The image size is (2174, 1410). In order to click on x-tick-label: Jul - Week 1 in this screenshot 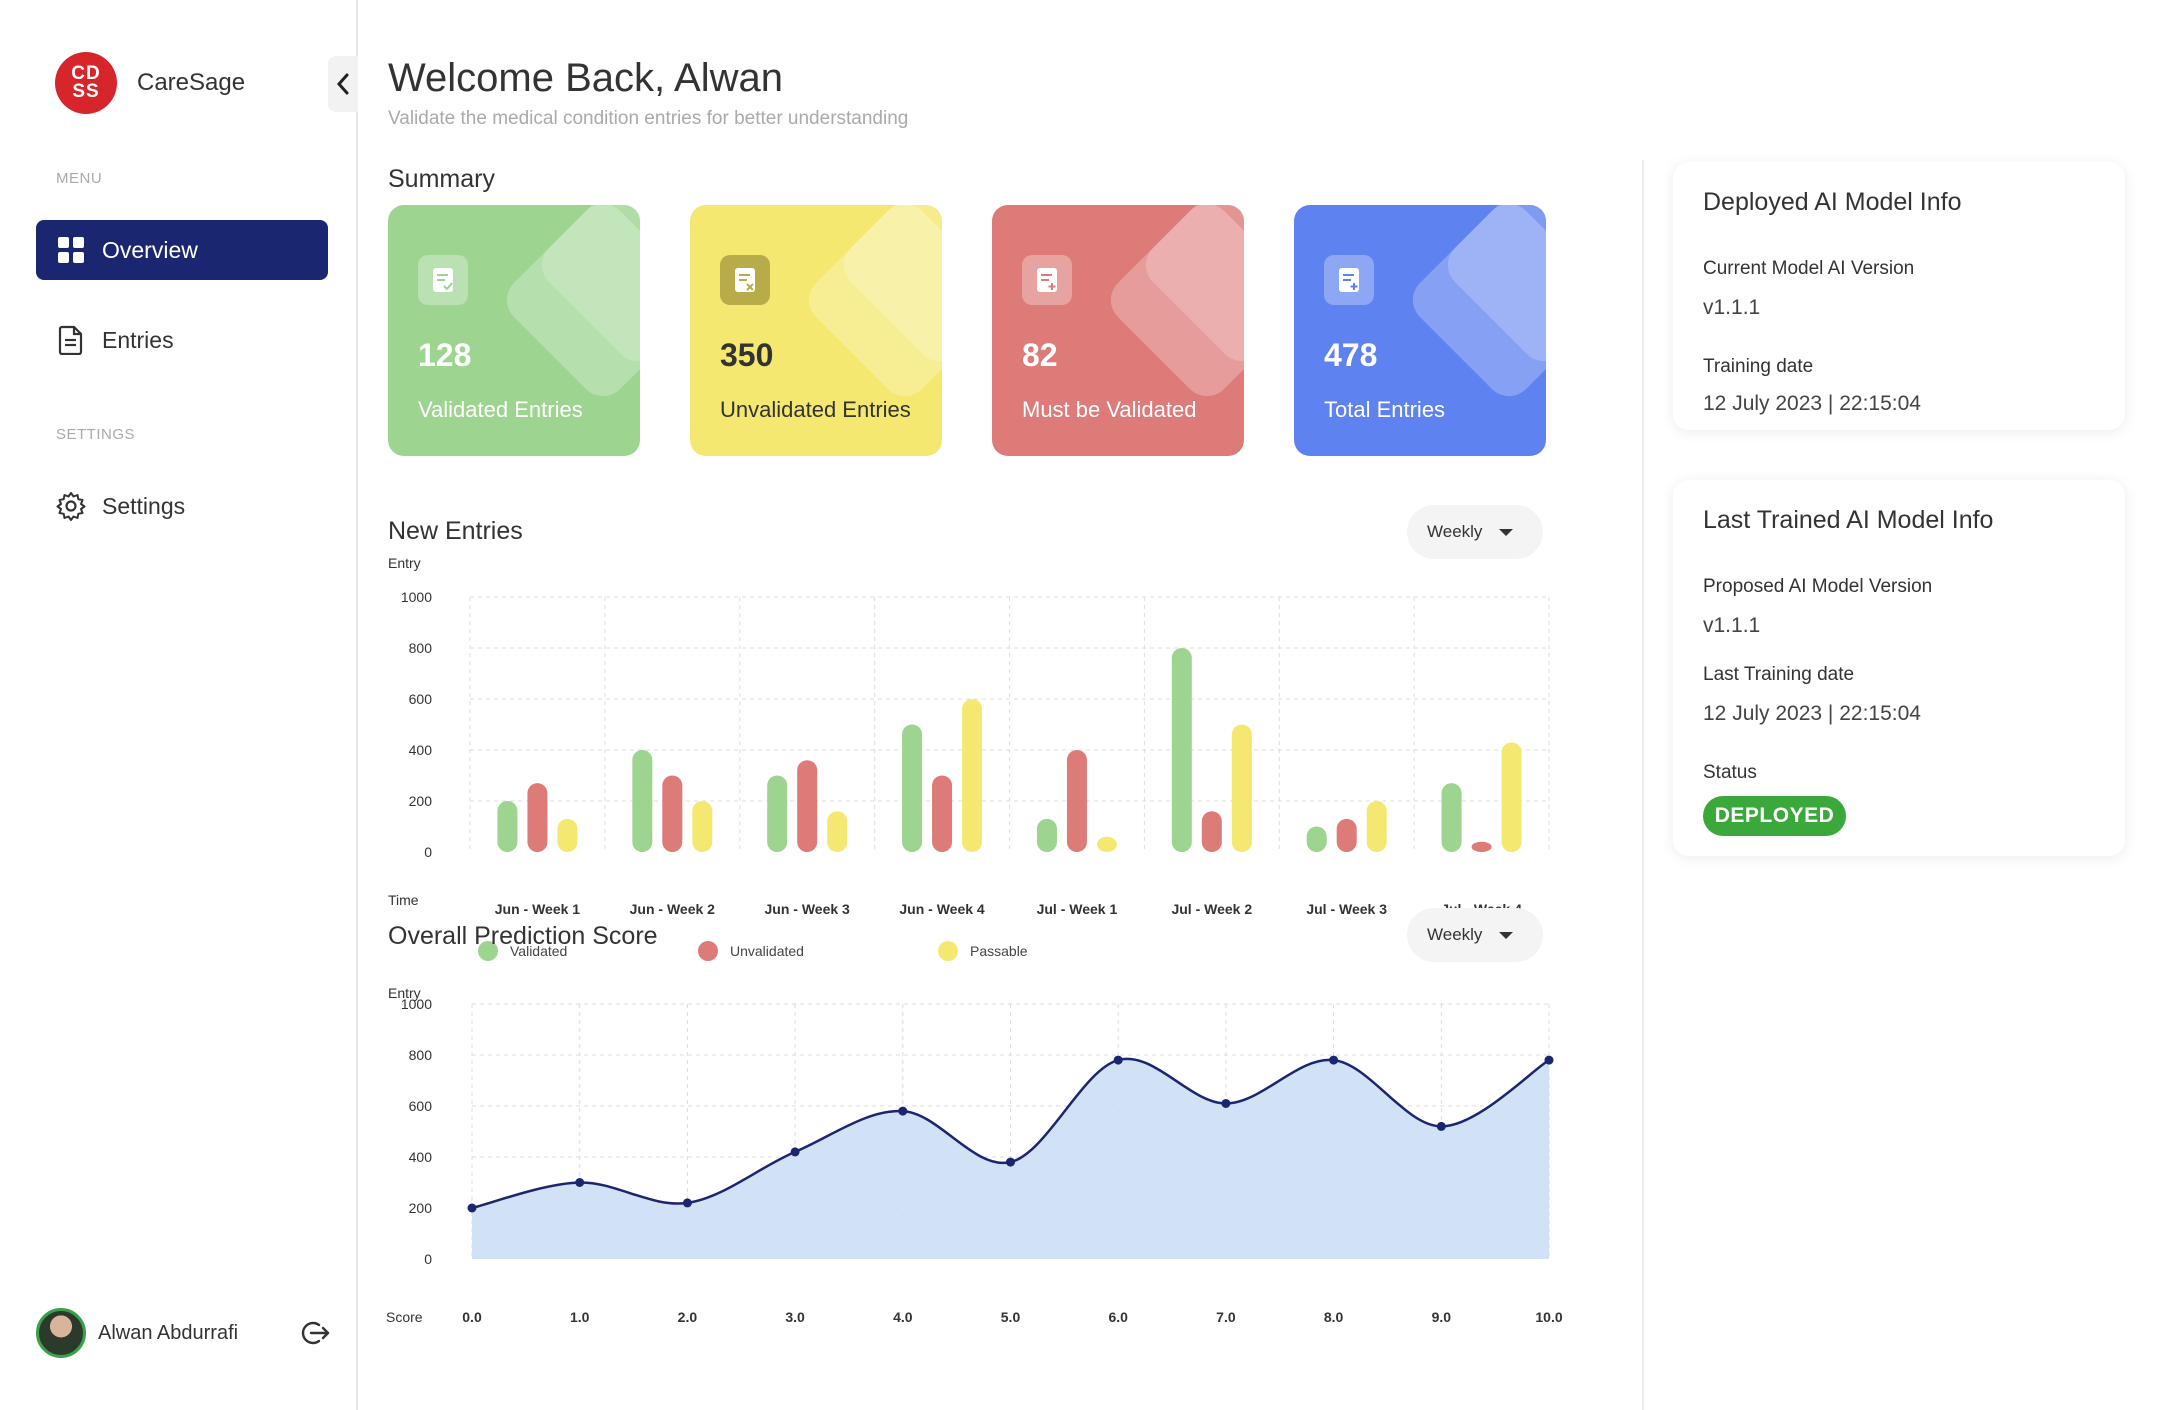, I will do `click(1077, 909)`.